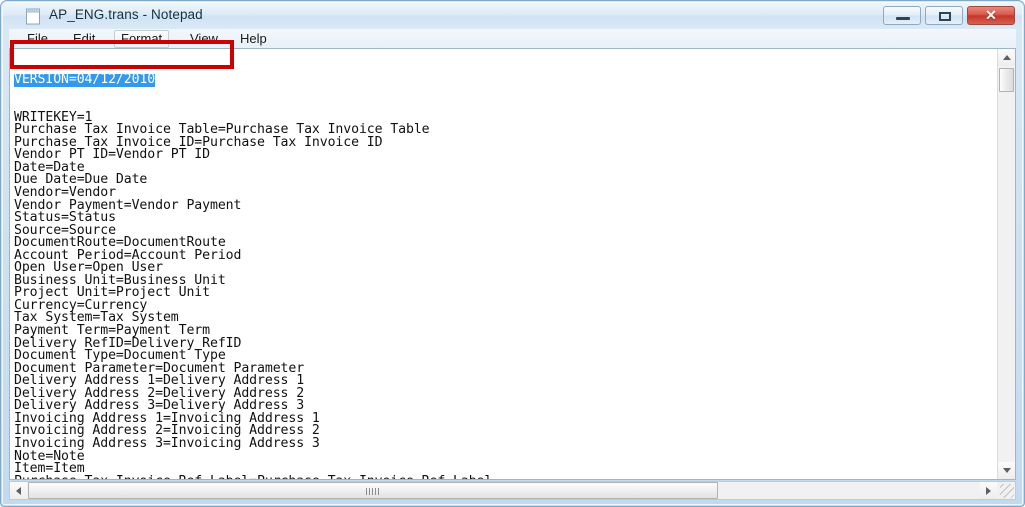 The width and height of the screenshot is (1025, 507). What do you see at coordinates (33, 16) in the screenshot?
I see `notepad-icon` at bounding box center [33, 16].